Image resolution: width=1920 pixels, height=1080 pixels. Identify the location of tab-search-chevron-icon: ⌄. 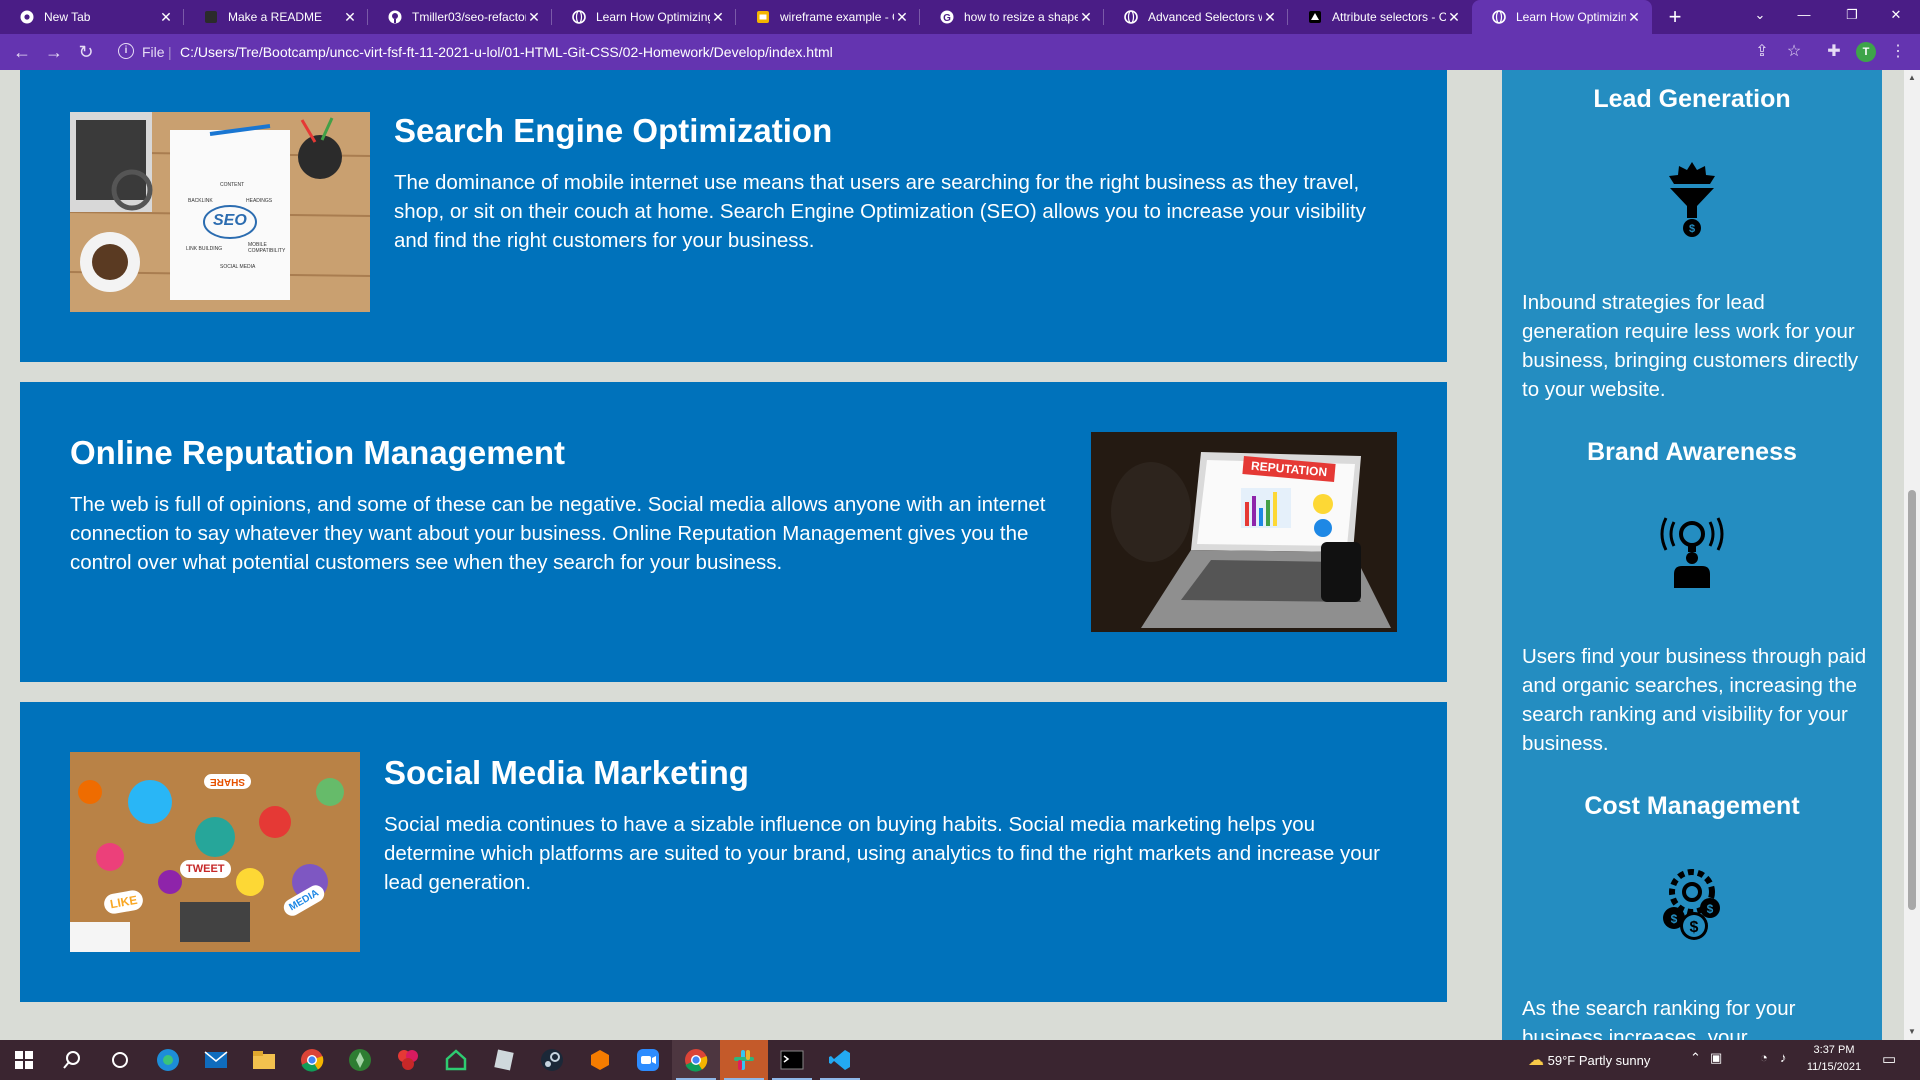
(1760, 17).